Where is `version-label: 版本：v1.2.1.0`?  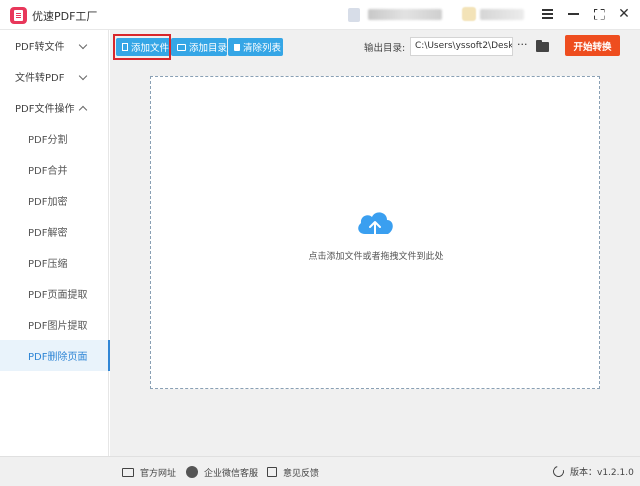 version-label: 版本：v1.2.1.0 is located at coordinates (602, 473).